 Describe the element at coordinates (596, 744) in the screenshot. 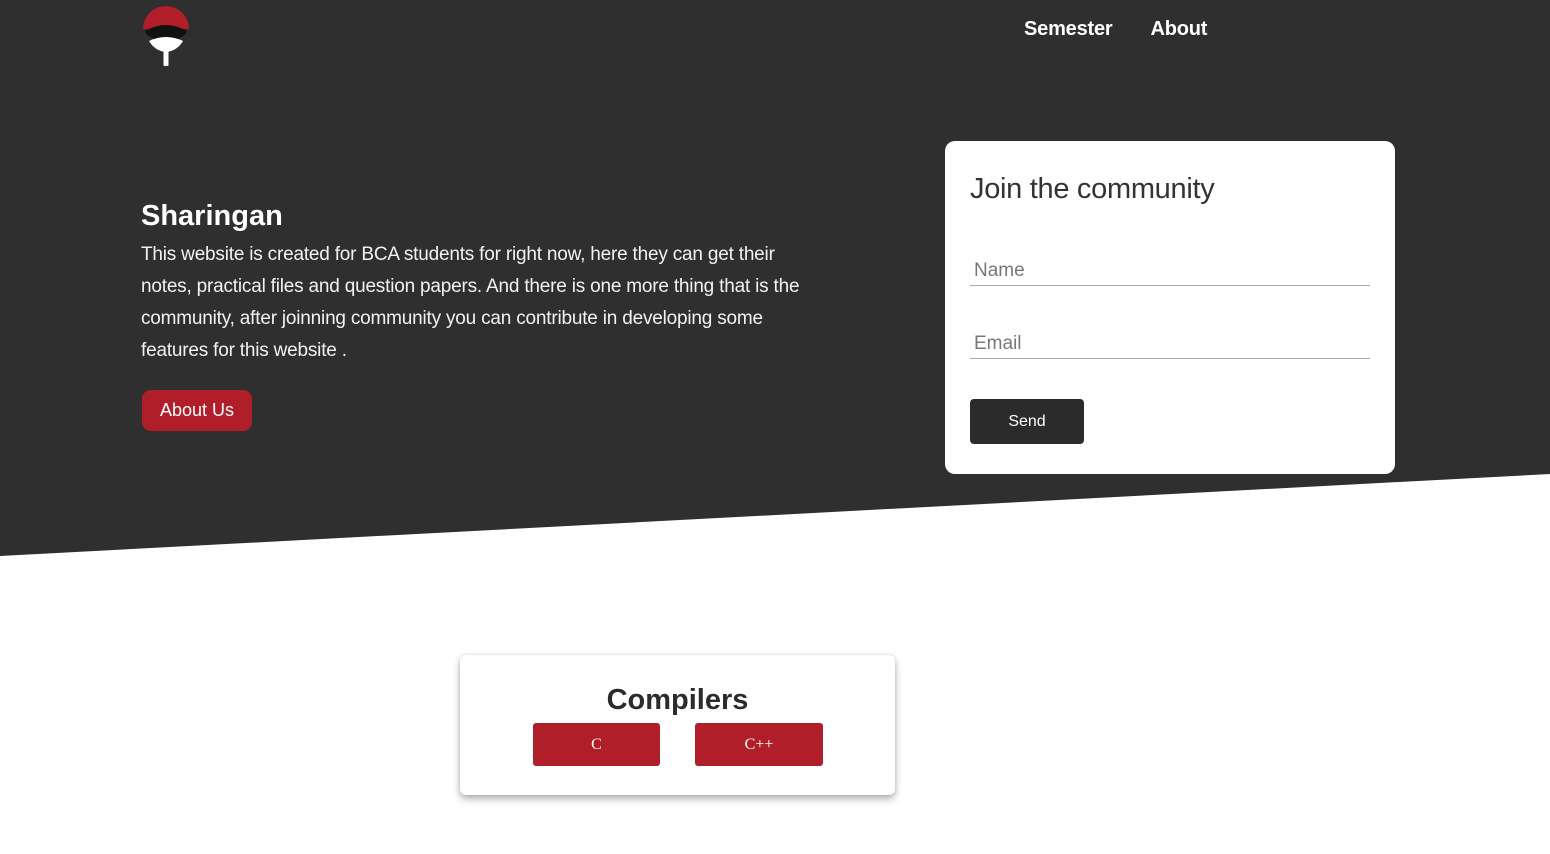

I see `c-compiler-button: C` at that location.